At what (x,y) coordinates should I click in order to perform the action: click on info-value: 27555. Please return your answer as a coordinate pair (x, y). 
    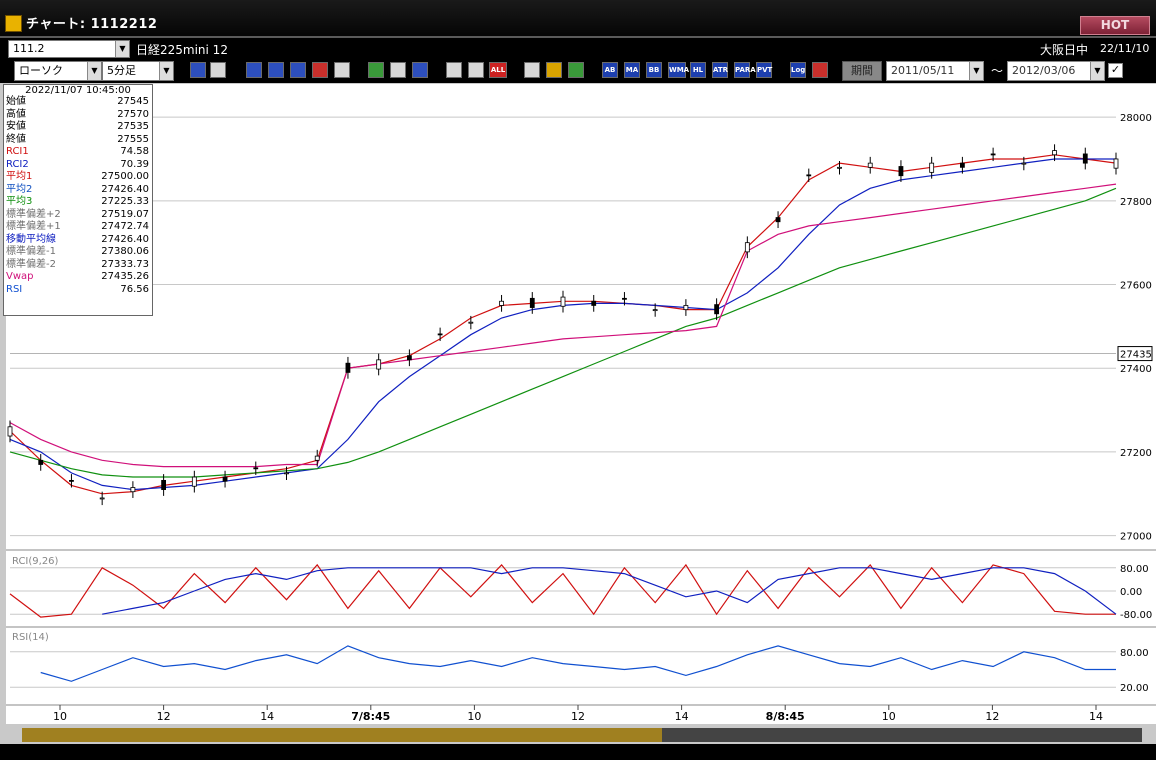
    Looking at the image, I should click on (133, 139).